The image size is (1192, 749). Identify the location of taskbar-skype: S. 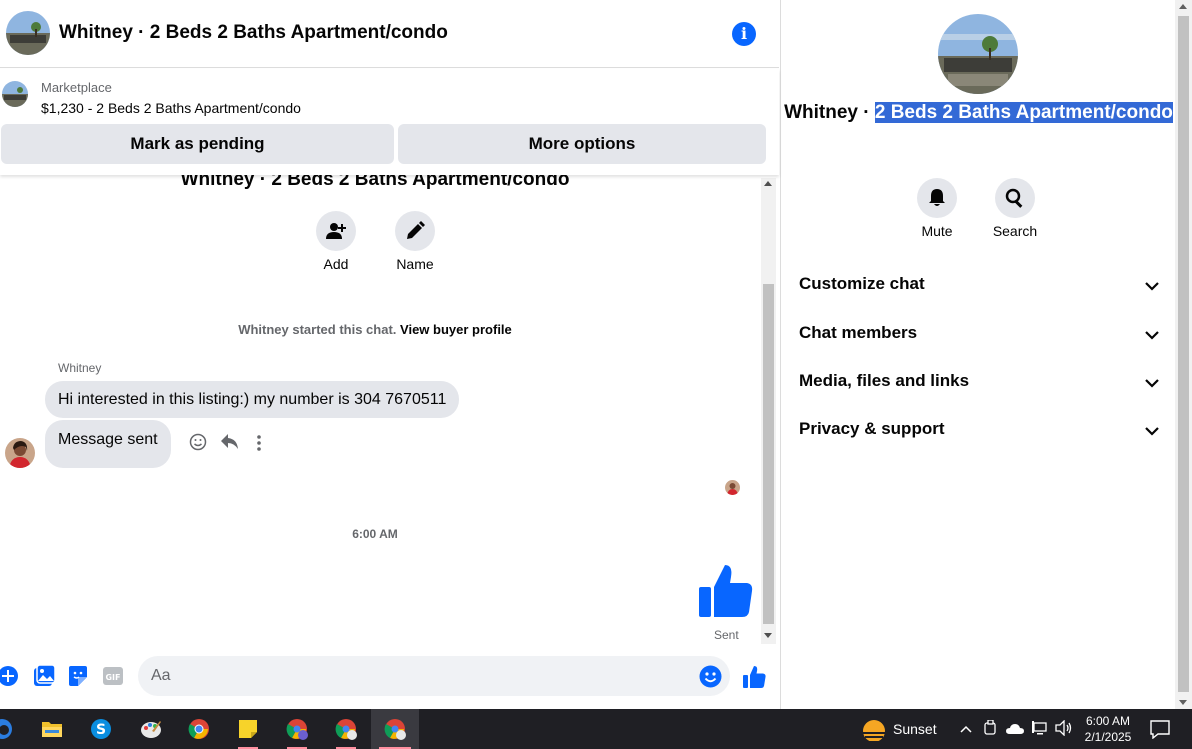
(101, 729).